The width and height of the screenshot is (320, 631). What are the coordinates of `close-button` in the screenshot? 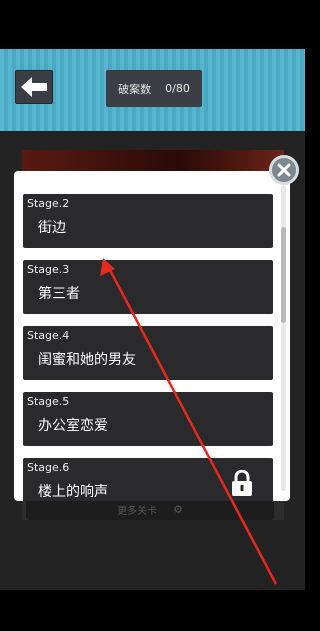 It's located at (284, 170).